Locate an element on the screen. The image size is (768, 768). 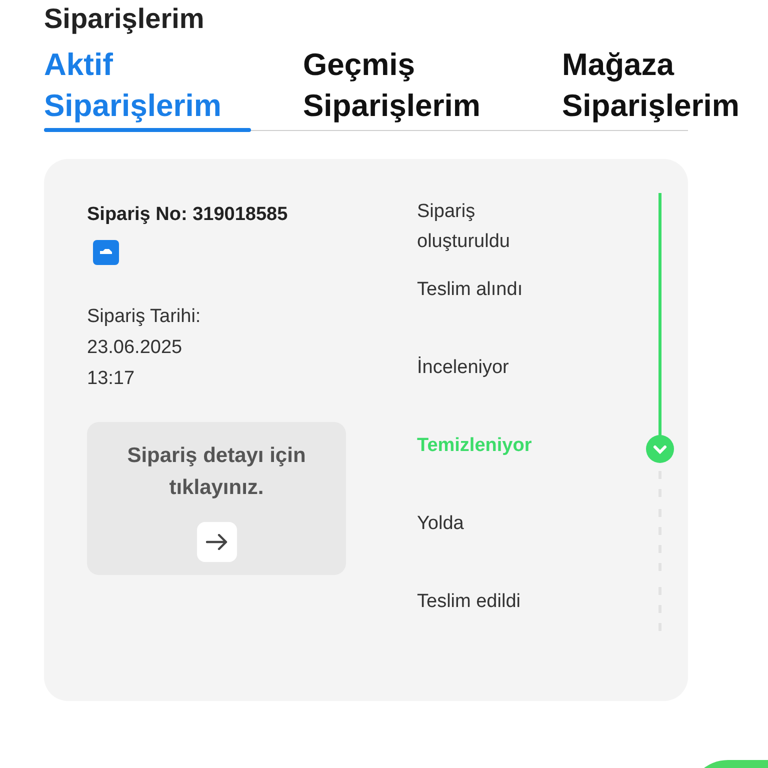
page-title: Siparişlerim is located at coordinates (125, 19).